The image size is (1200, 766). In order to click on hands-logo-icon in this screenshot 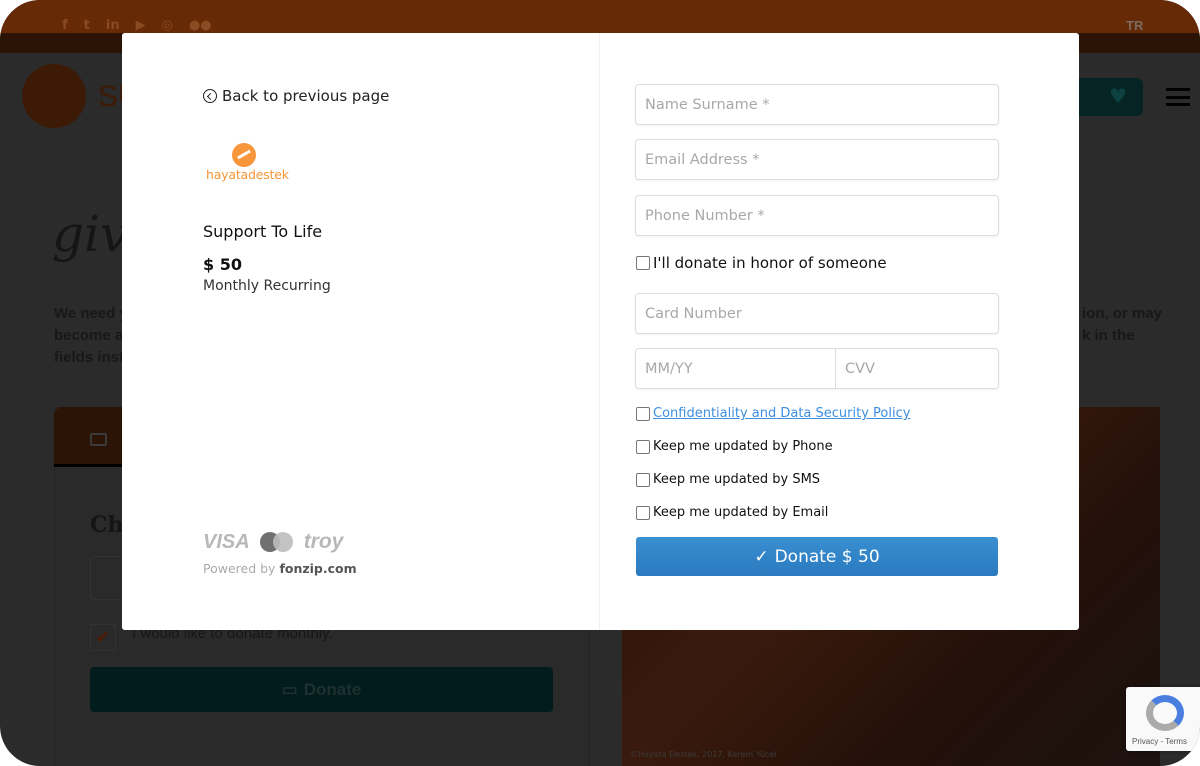, I will do `click(244, 155)`.